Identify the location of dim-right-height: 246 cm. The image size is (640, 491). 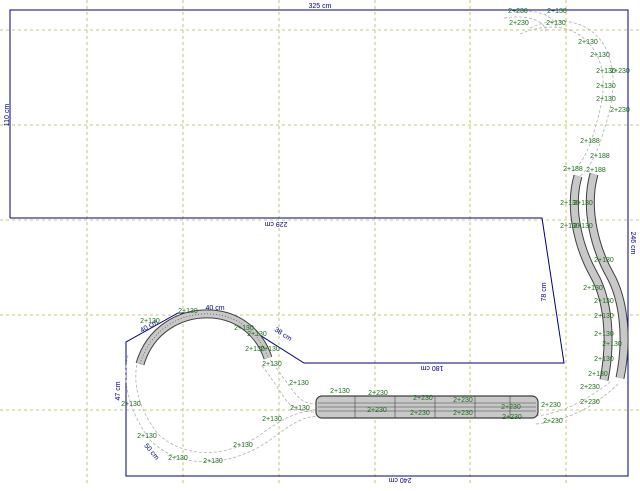
(632, 243).